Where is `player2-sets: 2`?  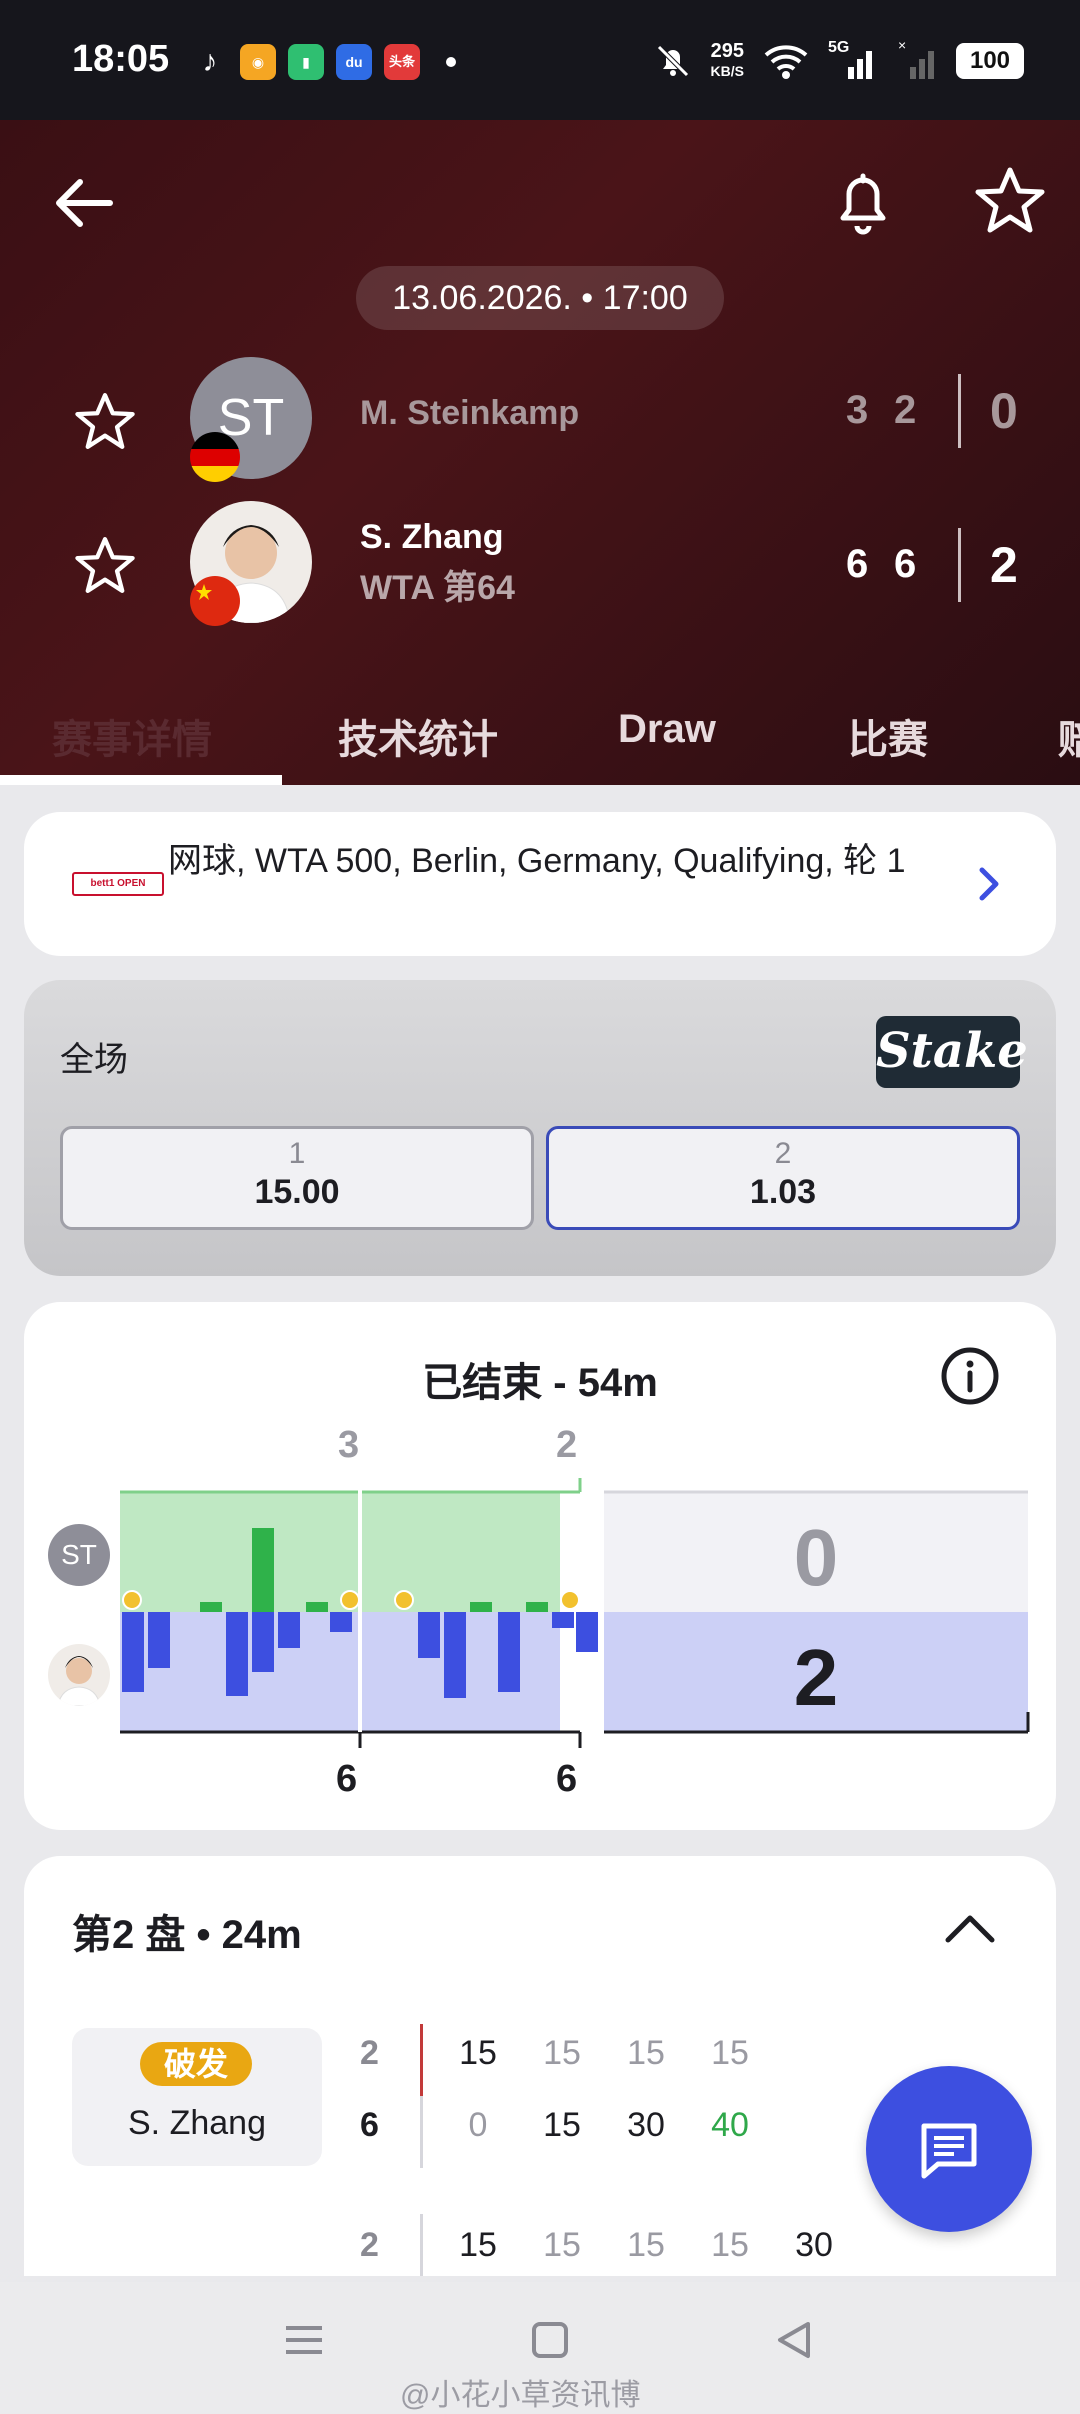
player2-sets: 2 is located at coordinates (1004, 565).